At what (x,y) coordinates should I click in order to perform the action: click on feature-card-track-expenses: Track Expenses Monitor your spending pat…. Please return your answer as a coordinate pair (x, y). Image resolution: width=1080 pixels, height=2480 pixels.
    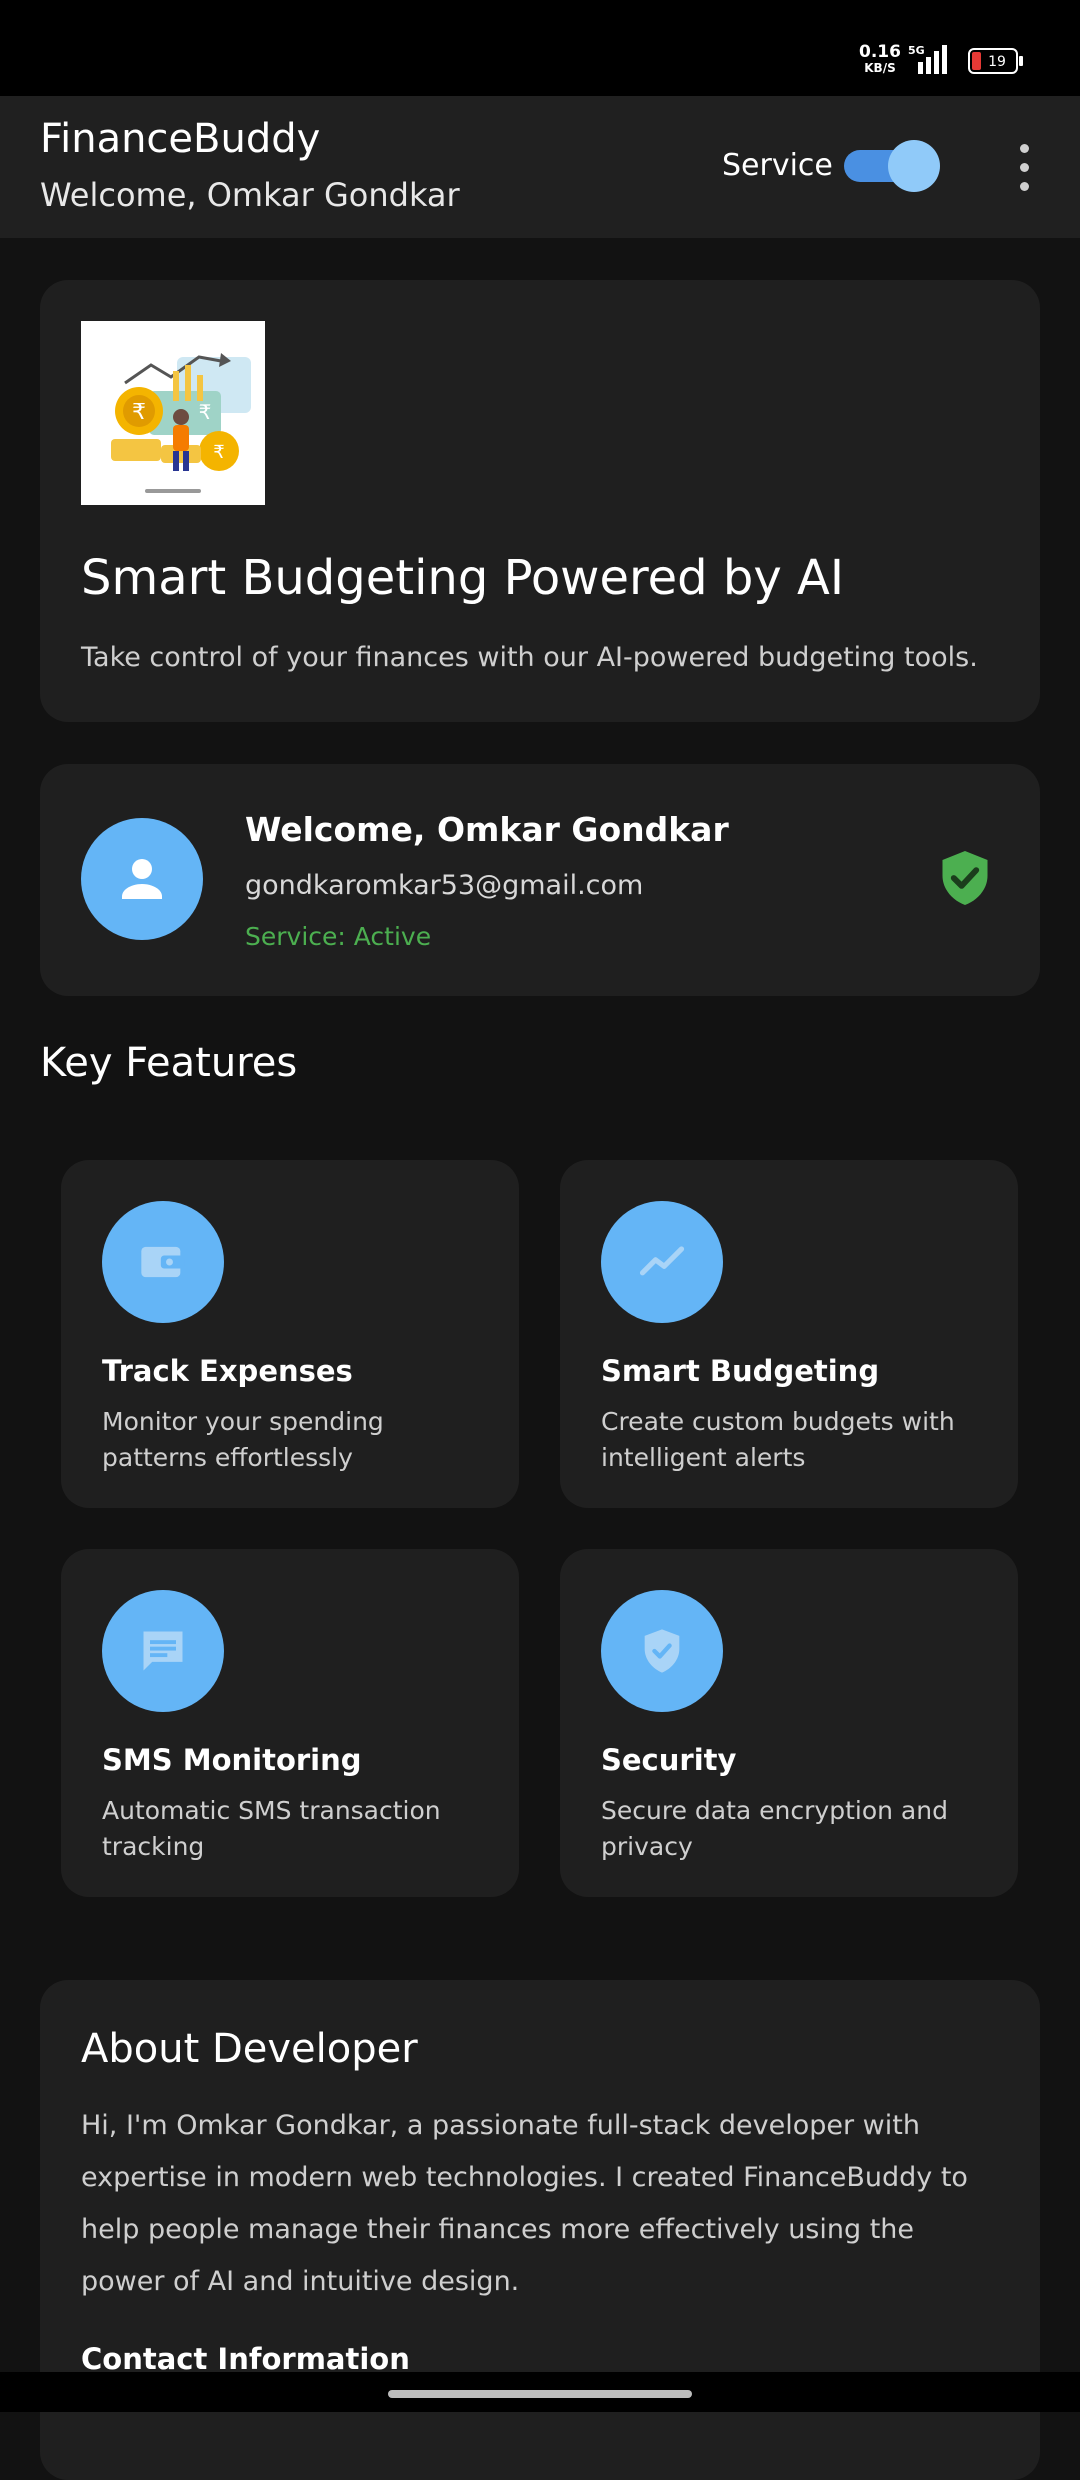
    Looking at the image, I should click on (290, 1334).